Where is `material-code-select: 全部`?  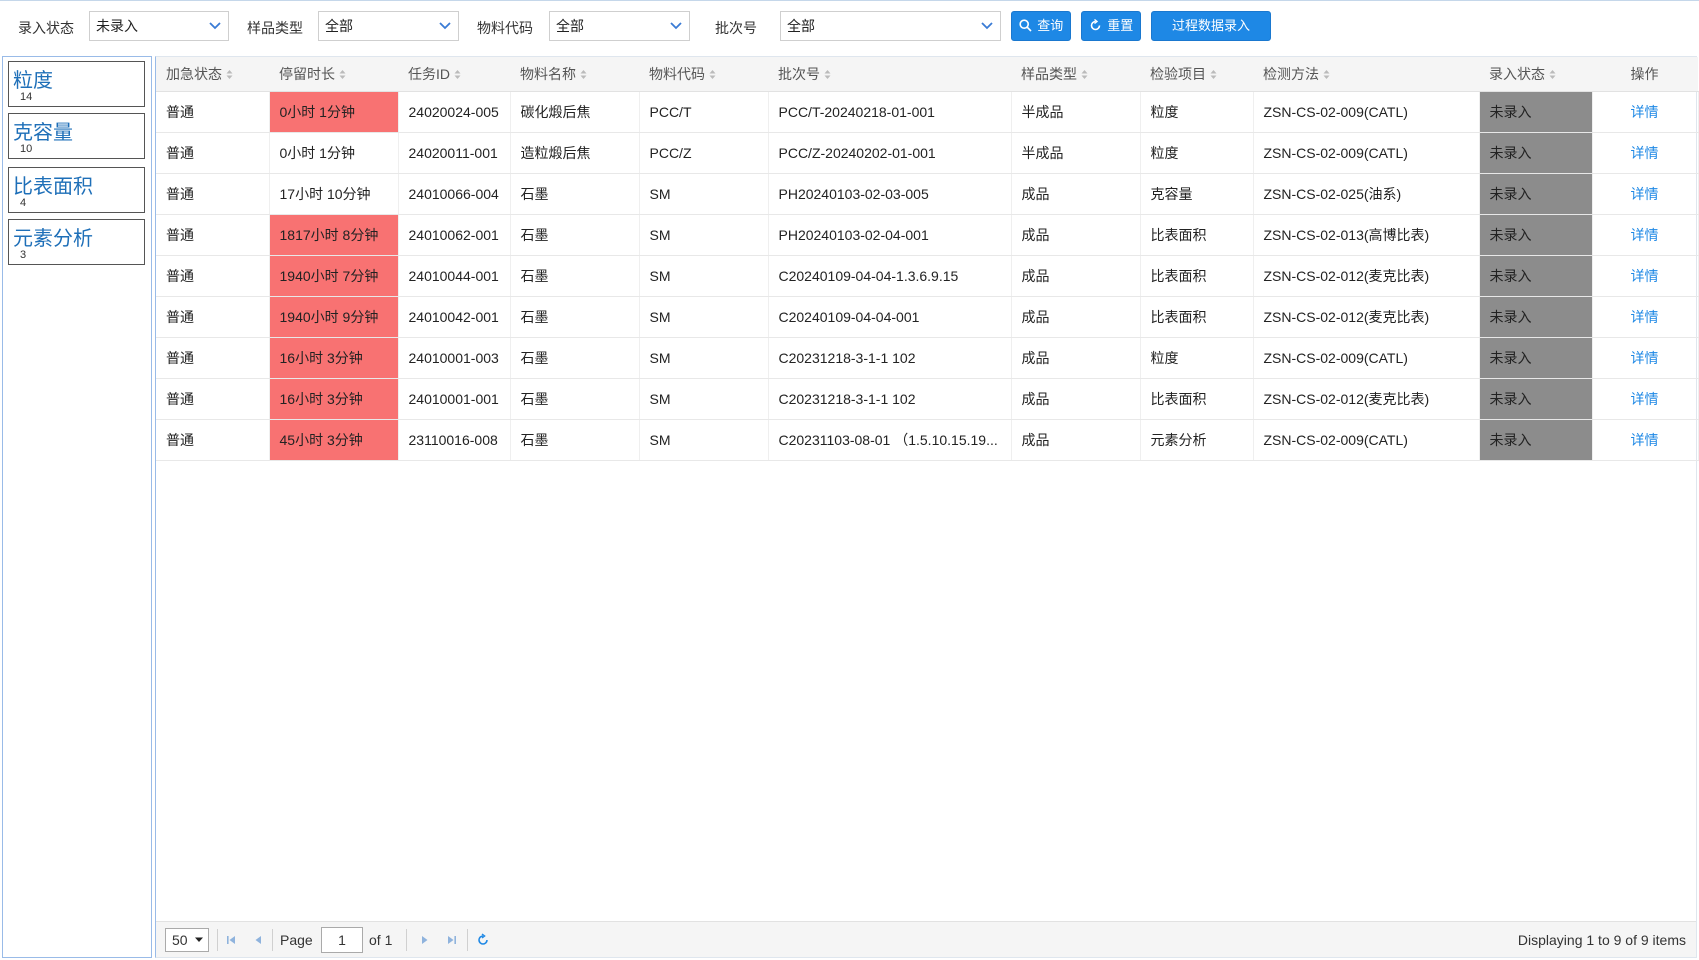 material-code-select: 全部 is located at coordinates (619, 26).